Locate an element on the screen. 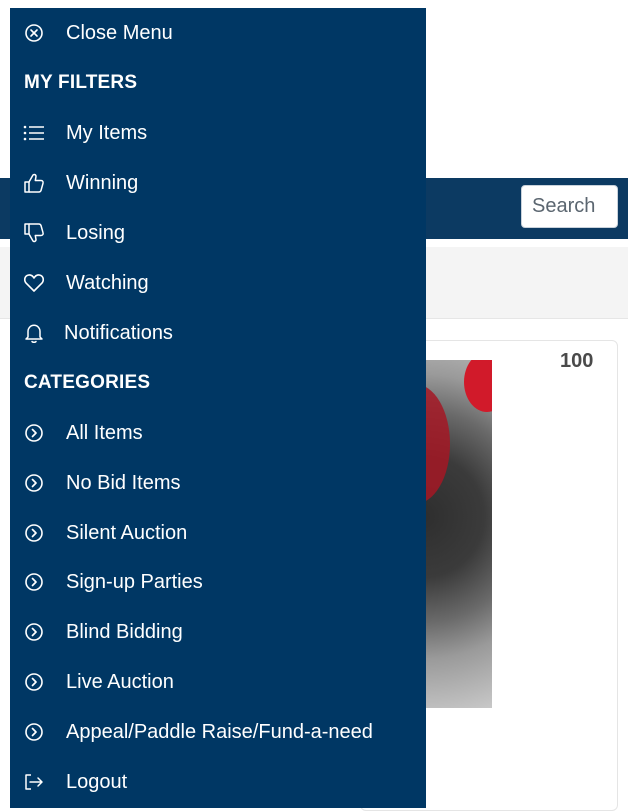 The image size is (628, 811). category-item-label: Blind Bidding is located at coordinates (124, 631).